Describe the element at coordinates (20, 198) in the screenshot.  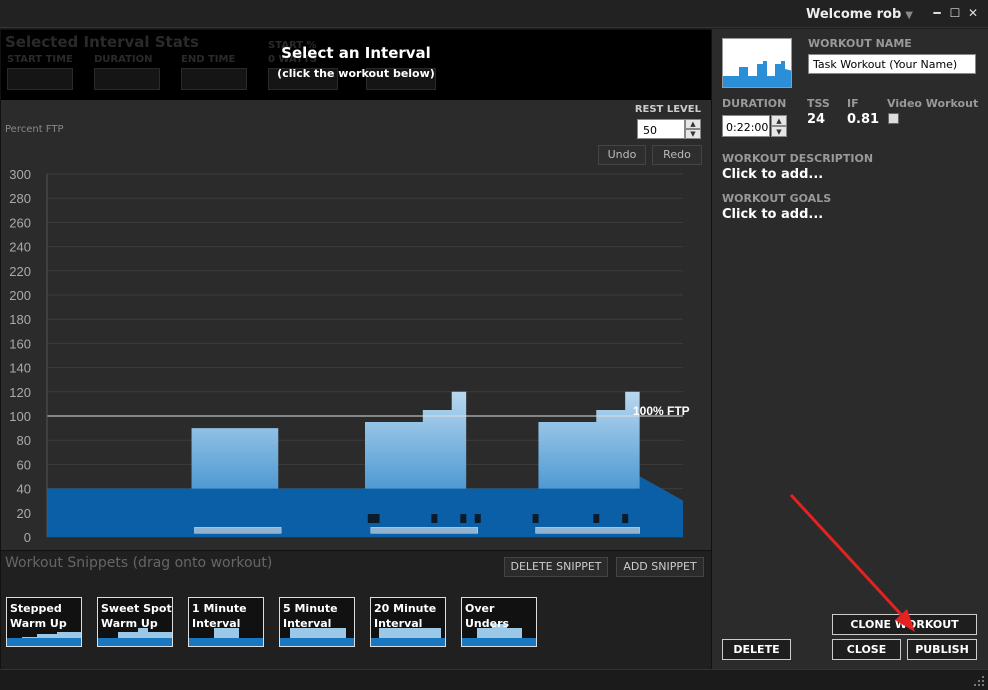
I see `y-tick-label: 280` at that location.